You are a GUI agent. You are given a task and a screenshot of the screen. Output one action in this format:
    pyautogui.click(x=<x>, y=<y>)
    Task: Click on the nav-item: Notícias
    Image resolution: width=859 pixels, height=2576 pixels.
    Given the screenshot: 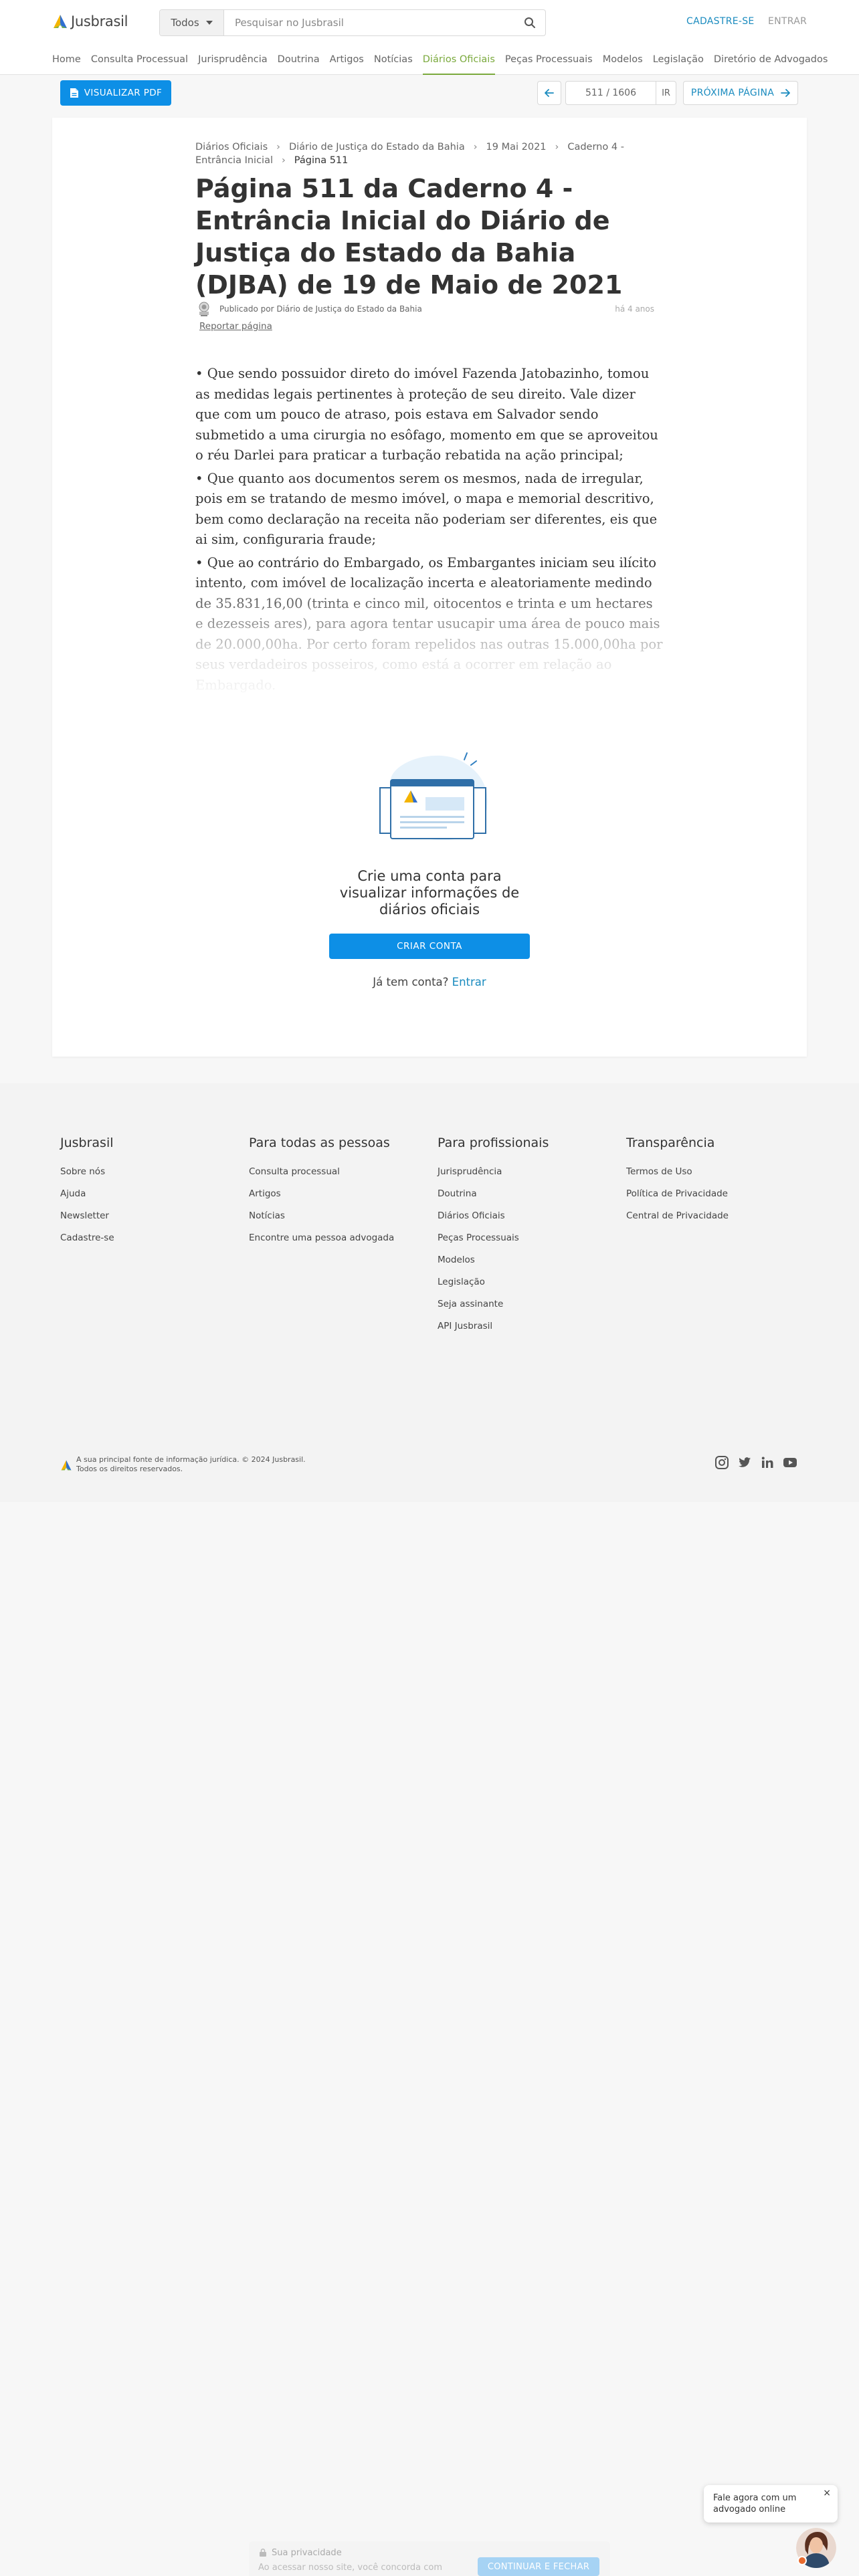 What is the action you would take?
    pyautogui.click(x=394, y=60)
    